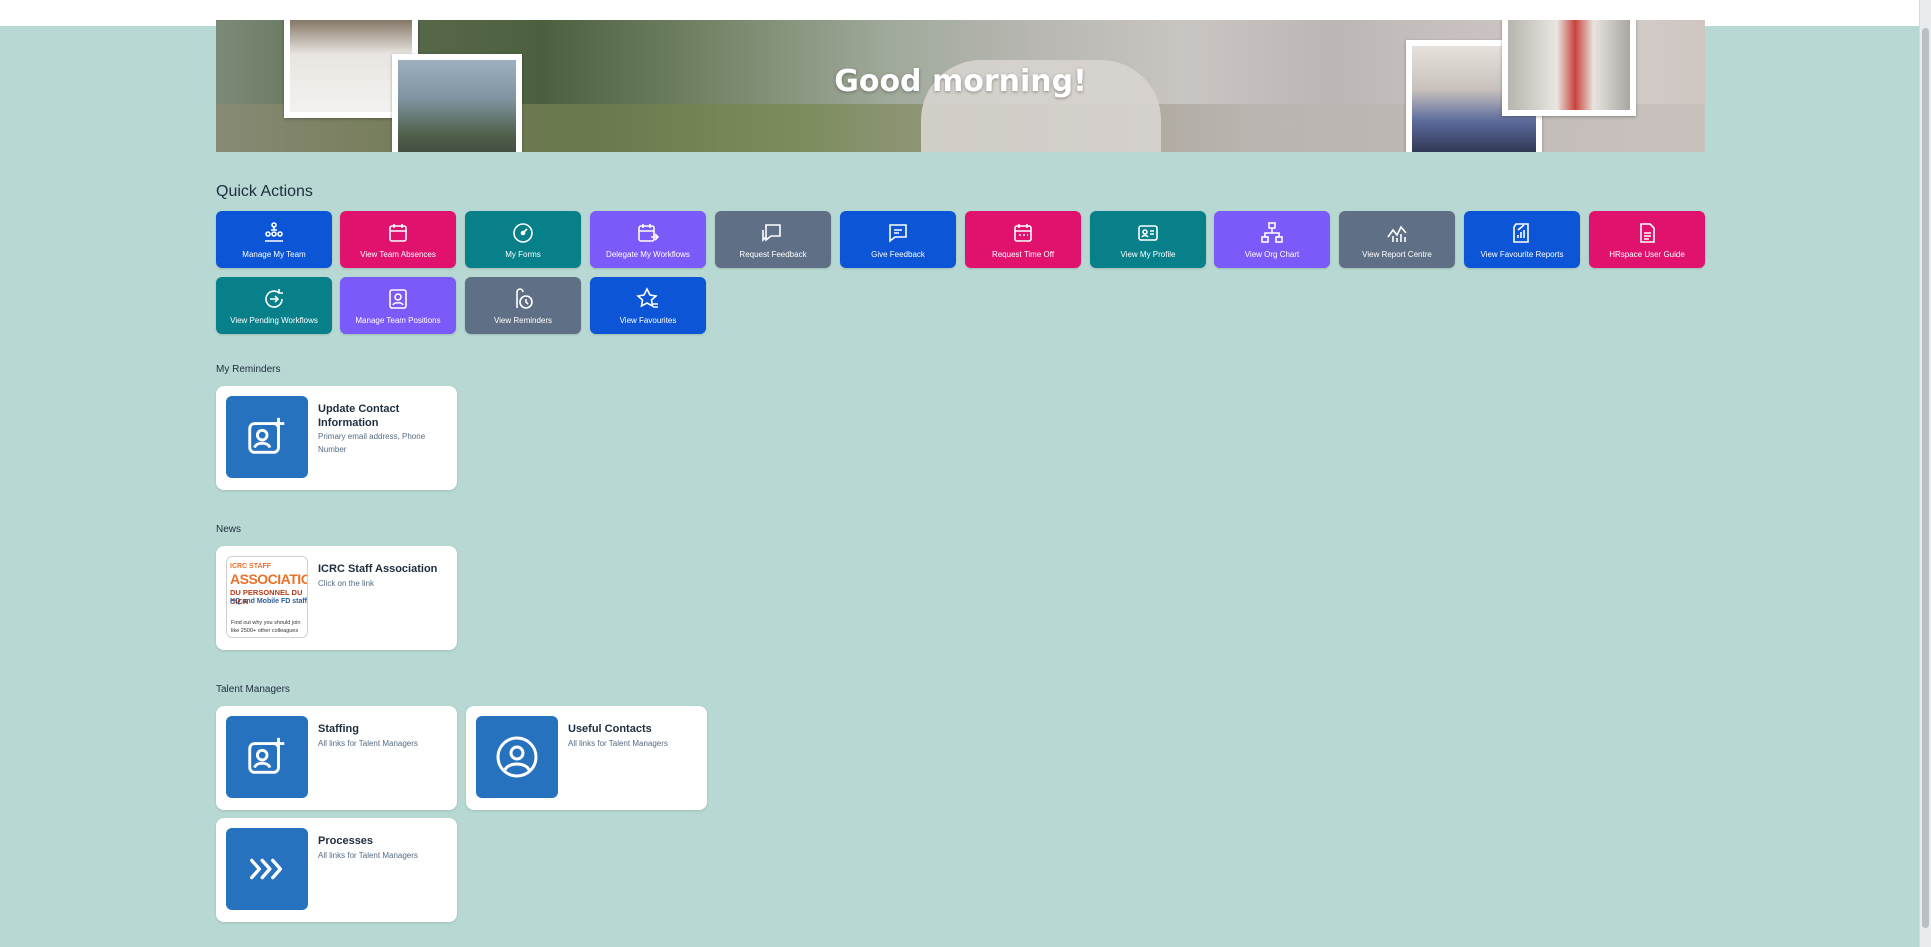 The height and width of the screenshot is (947, 1931). What do you see at coordinates (523, 233) in the screenshot?
I see `gauge-icon` at bounding box center [523, 233].